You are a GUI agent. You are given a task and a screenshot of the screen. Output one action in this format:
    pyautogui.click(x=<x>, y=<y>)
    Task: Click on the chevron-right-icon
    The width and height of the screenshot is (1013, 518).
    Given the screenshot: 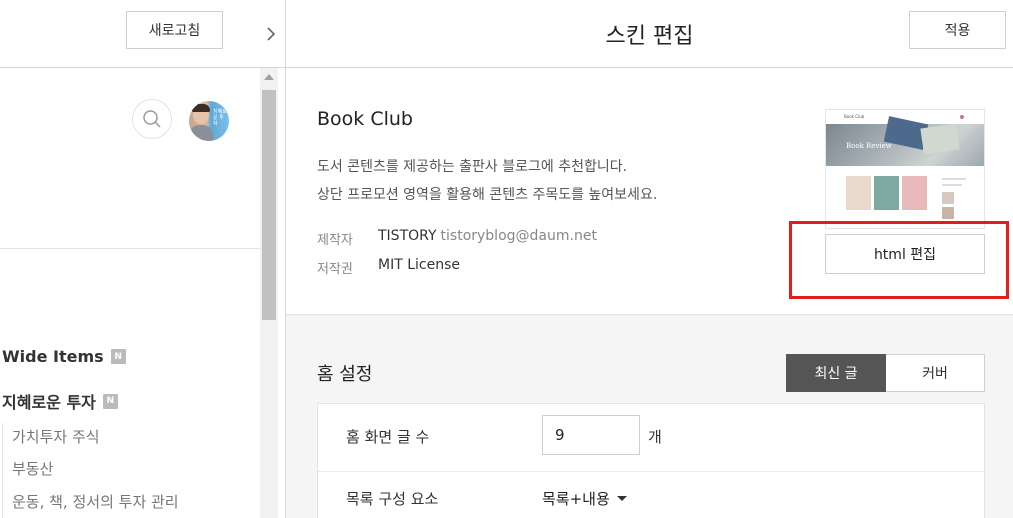 What is the action you would take?
    pyautogui.click(x=270, y=33)
    